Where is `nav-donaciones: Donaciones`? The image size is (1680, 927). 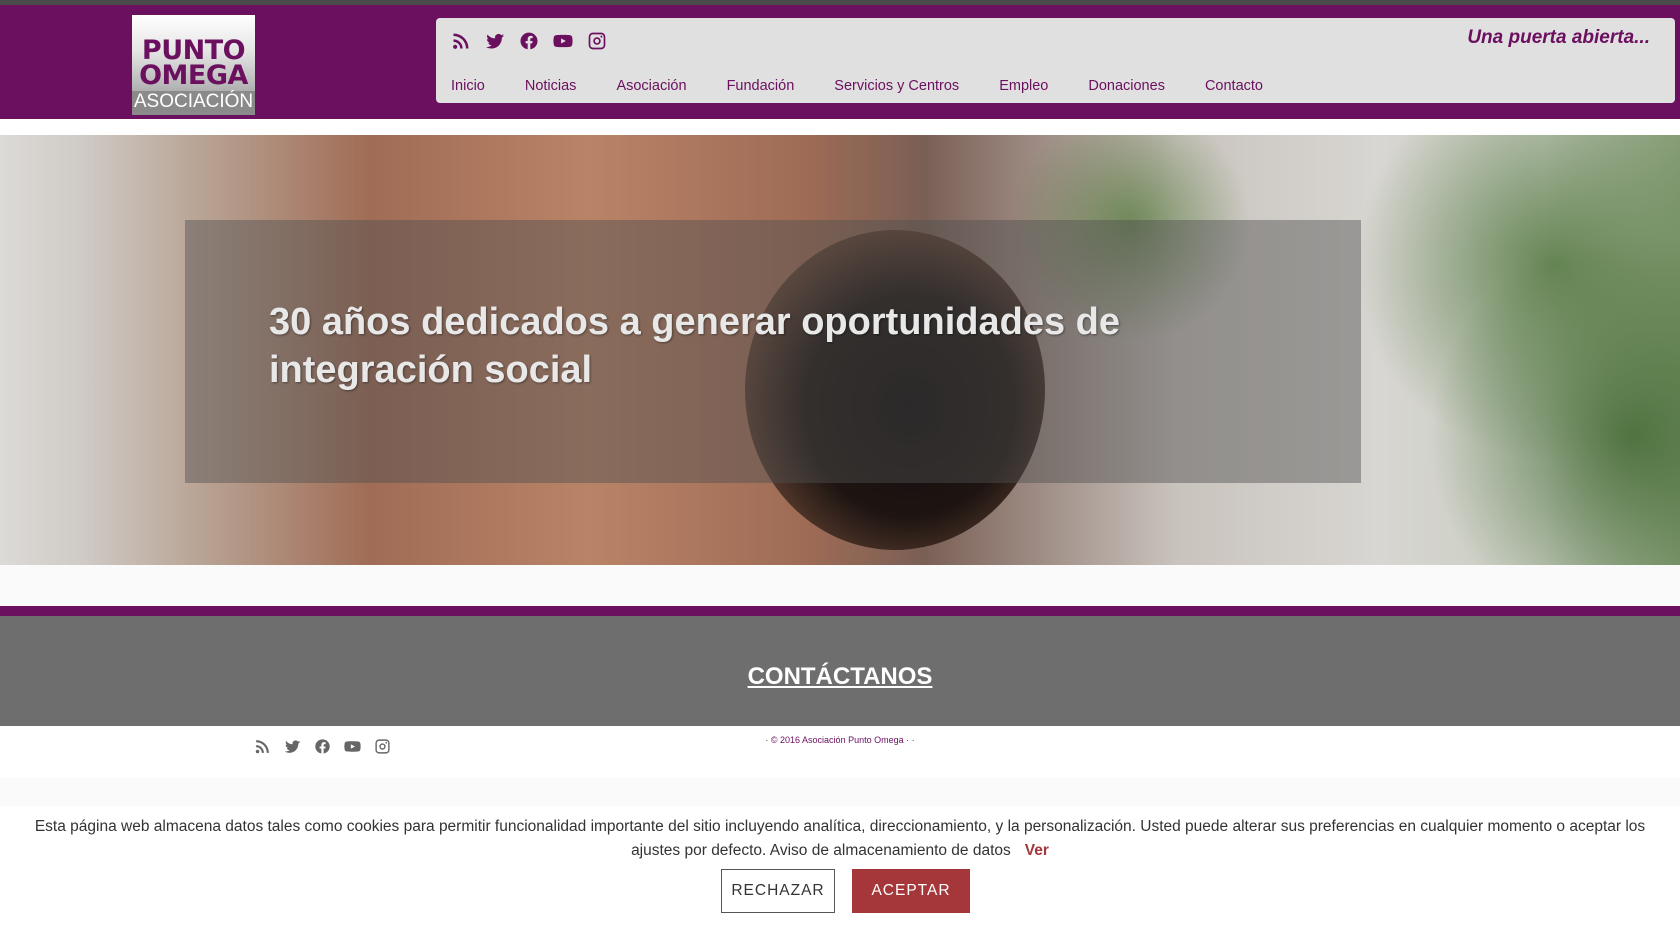
nav-donaciones: Donaciones is located at coordinates (1126, 86).